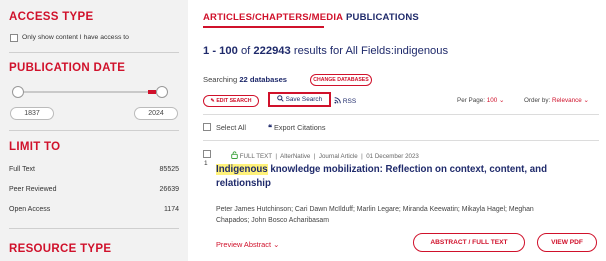 The image size is (606, 261). I want to click on database-count: 22 databases, so click(263, 79).